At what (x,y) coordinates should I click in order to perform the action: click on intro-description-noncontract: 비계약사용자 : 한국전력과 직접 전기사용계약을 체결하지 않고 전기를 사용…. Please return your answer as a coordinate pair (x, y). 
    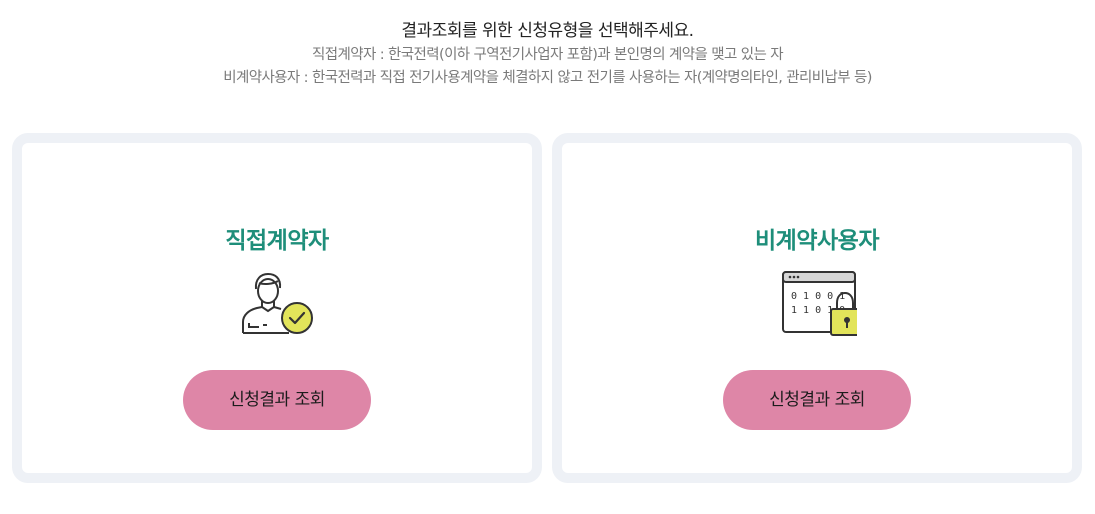
    Looking at the image, I should click on (547, 78).